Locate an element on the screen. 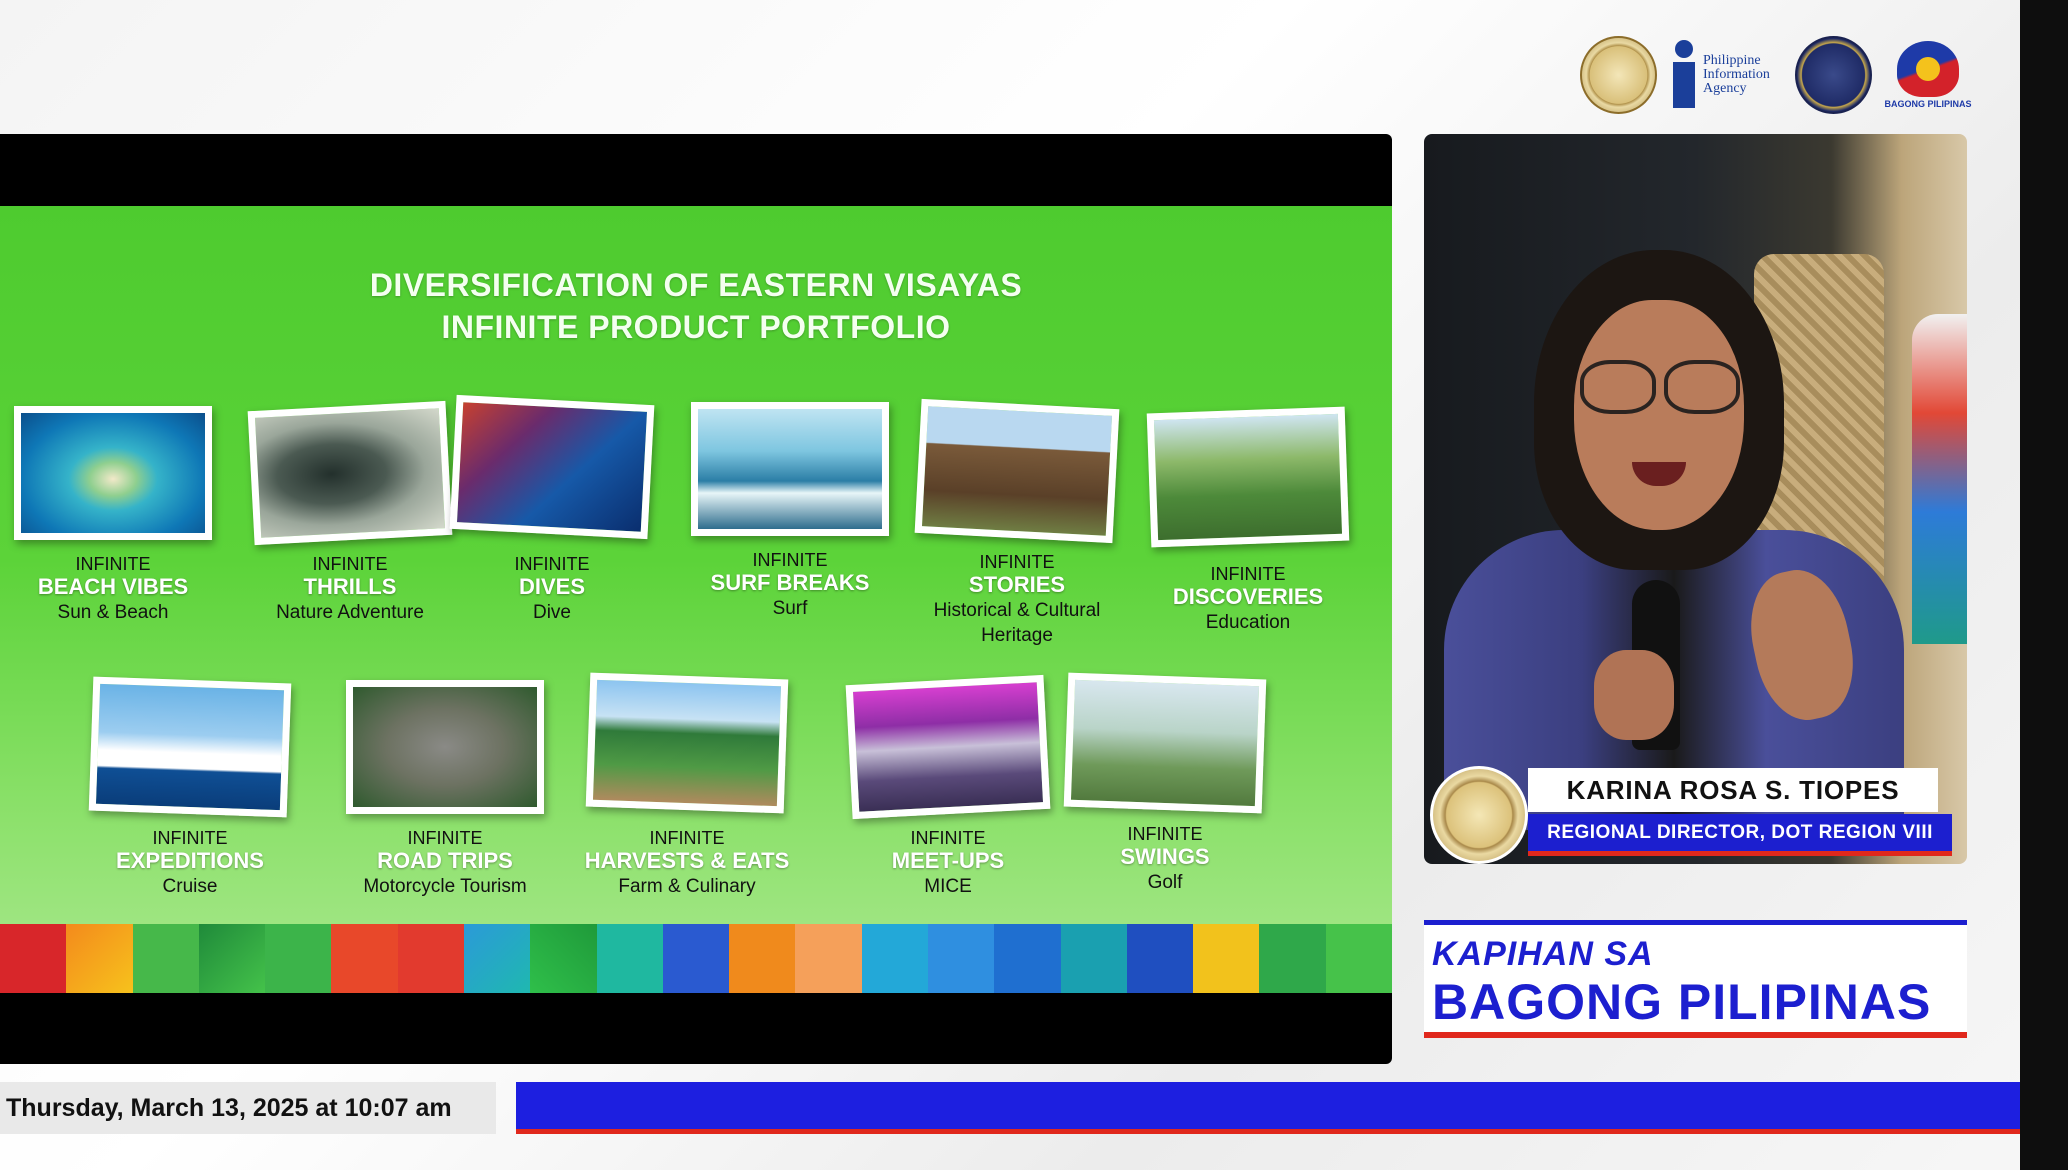 This screenshot has height=1170, width=2068. product-name: DISCOVERIES is located at coordinates (1248, 596).